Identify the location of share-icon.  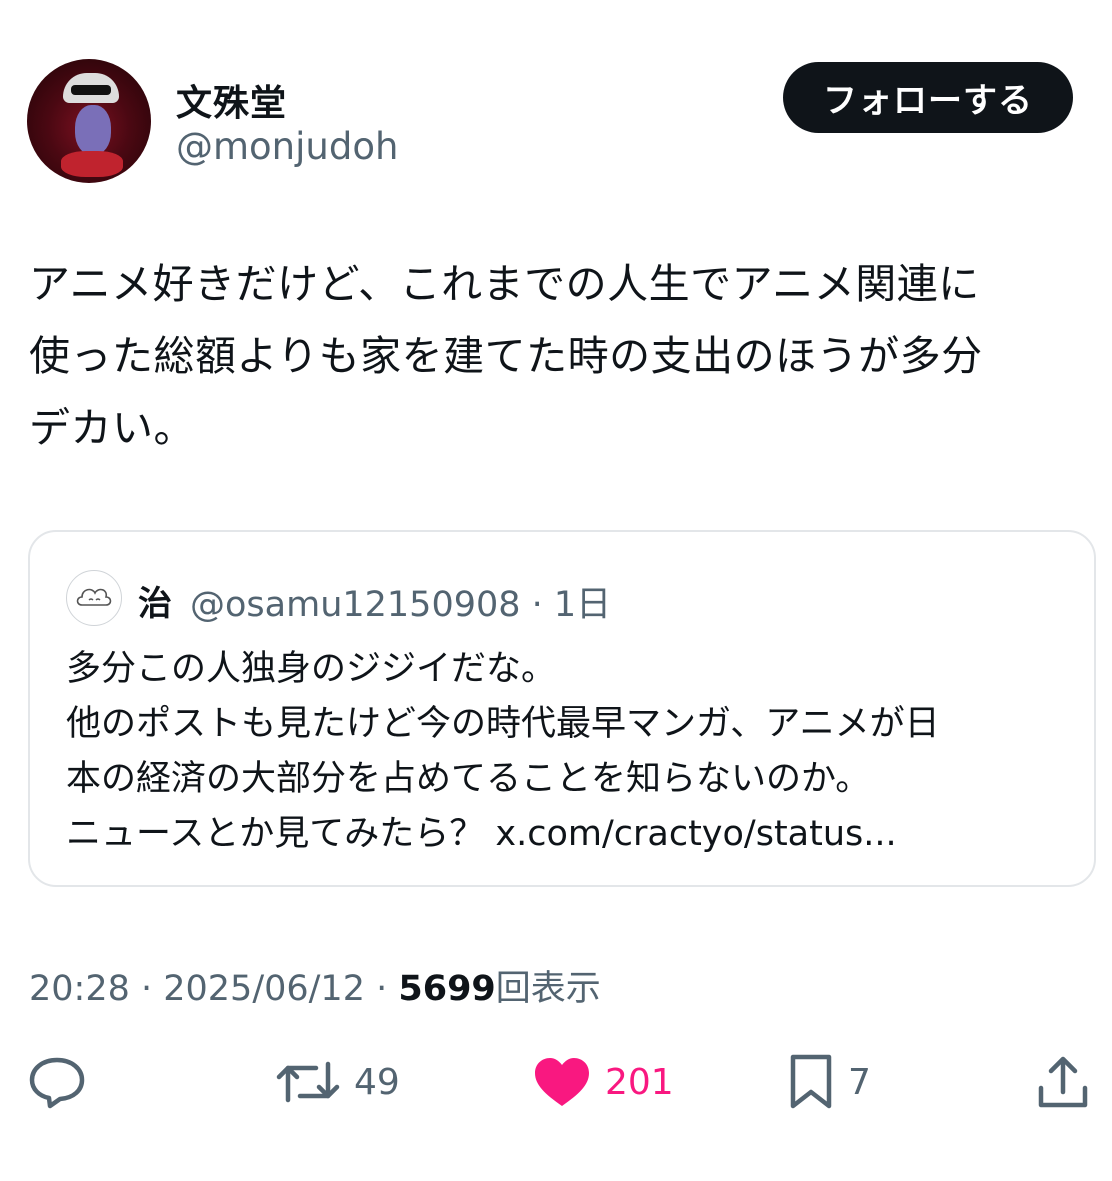
(1063, 1082).